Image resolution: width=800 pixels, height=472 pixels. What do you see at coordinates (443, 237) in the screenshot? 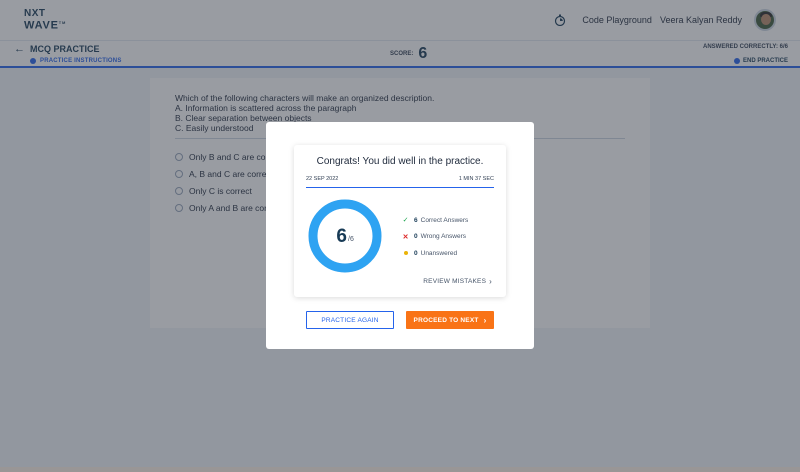
I see `stat-label: Wrong Answers` at bounding box center [443, 237].